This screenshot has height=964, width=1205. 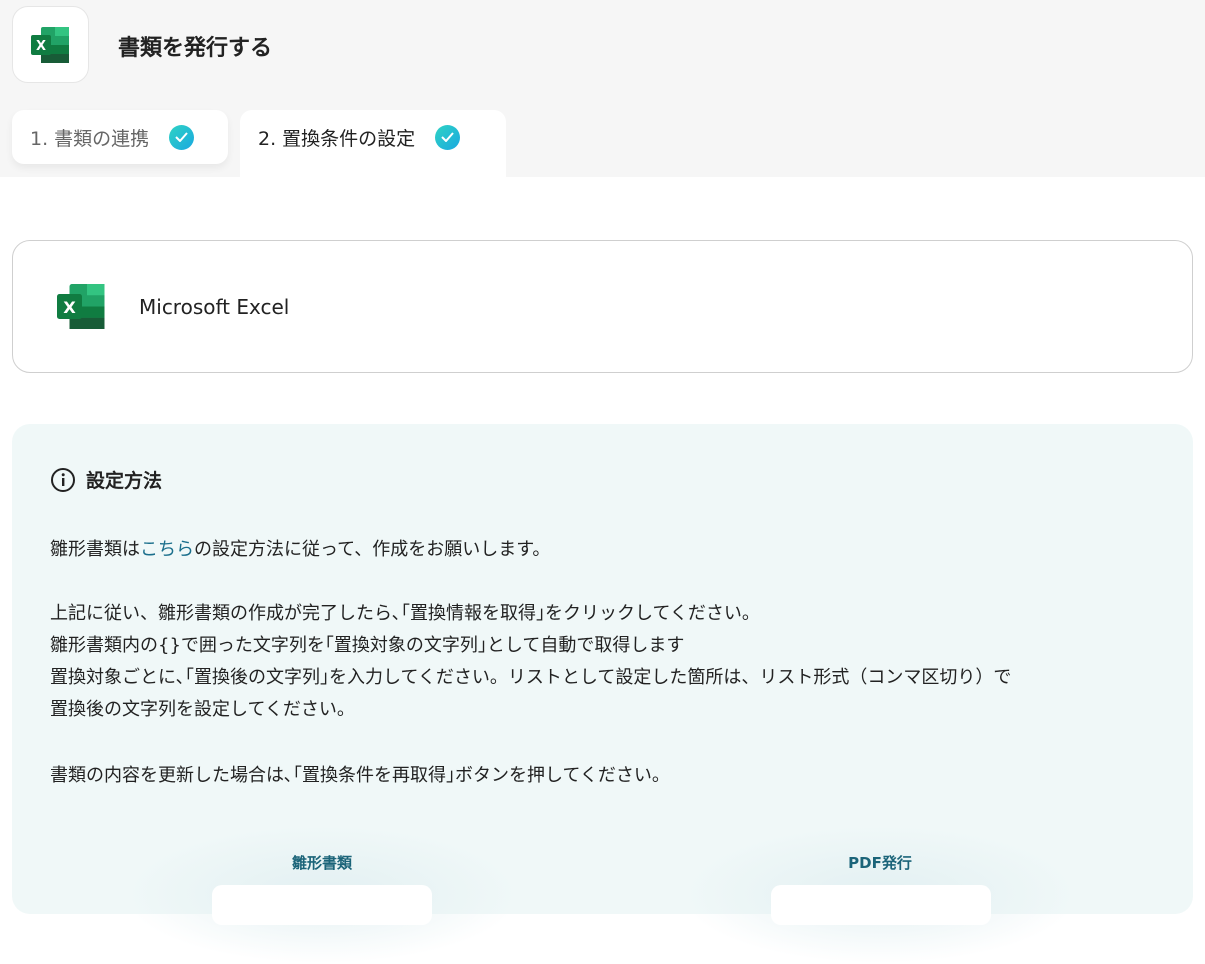 I want to click on text: の設定方法に従って、作成をお願いします。, so click(x=372, y=549).